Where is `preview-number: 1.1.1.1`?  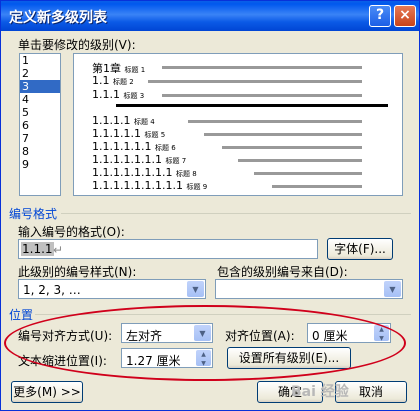 preview-number: 1.1.1.1 is located at coordinates (111, 120).